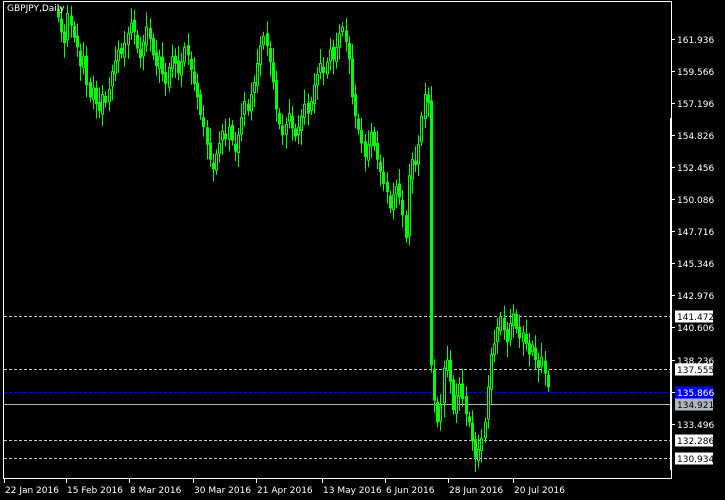 The width and height of the screenshot is (725, 500). Describe the element at coordinates (695, 318) in the screenshot. I see `level-label: 141.472` at that location.